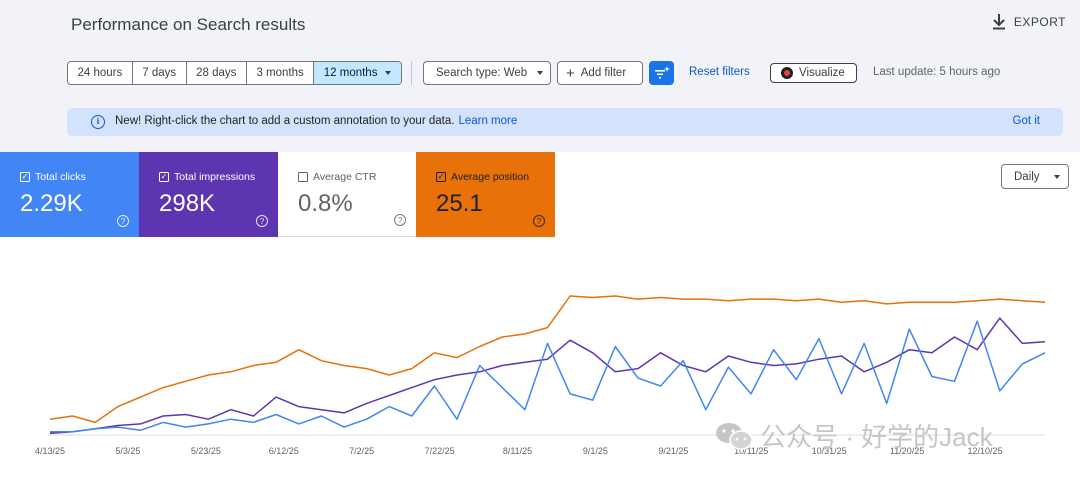 Image resolution: width=1080 pixels, height=479 pixels. I want to click on metric-label-wrap: Average CTR, so click(337, 177).